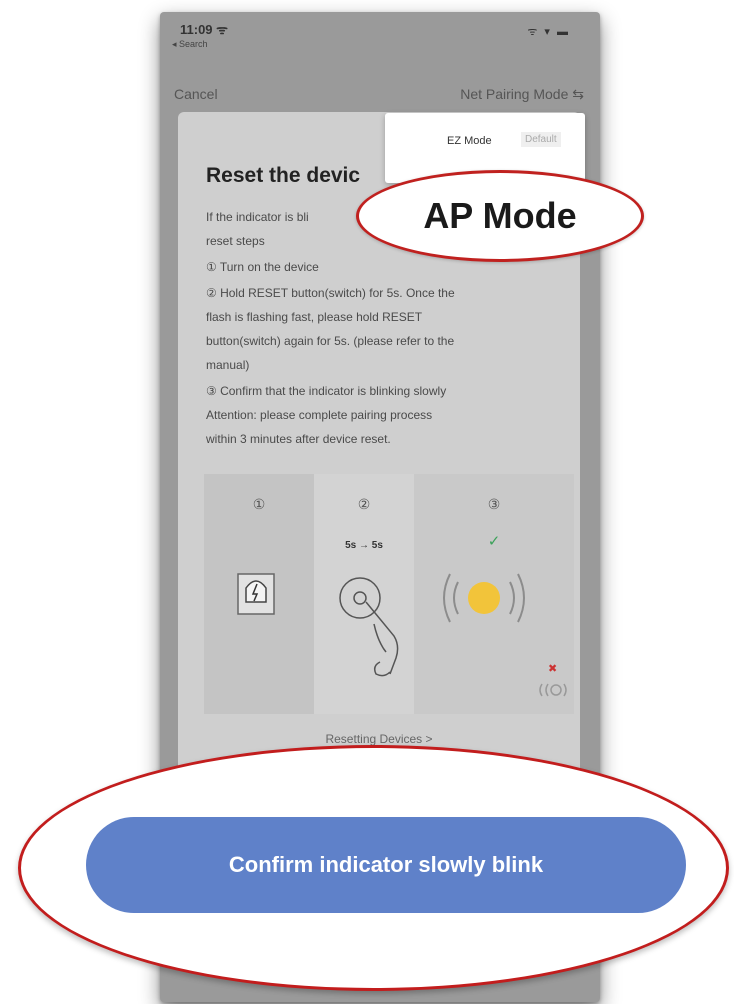 This screenshot has height=1004, width=734. Describe the element at coordinates (379, 739) in the screenshot. I see `resetting-devices-link: Resetting Devices >` at that location.